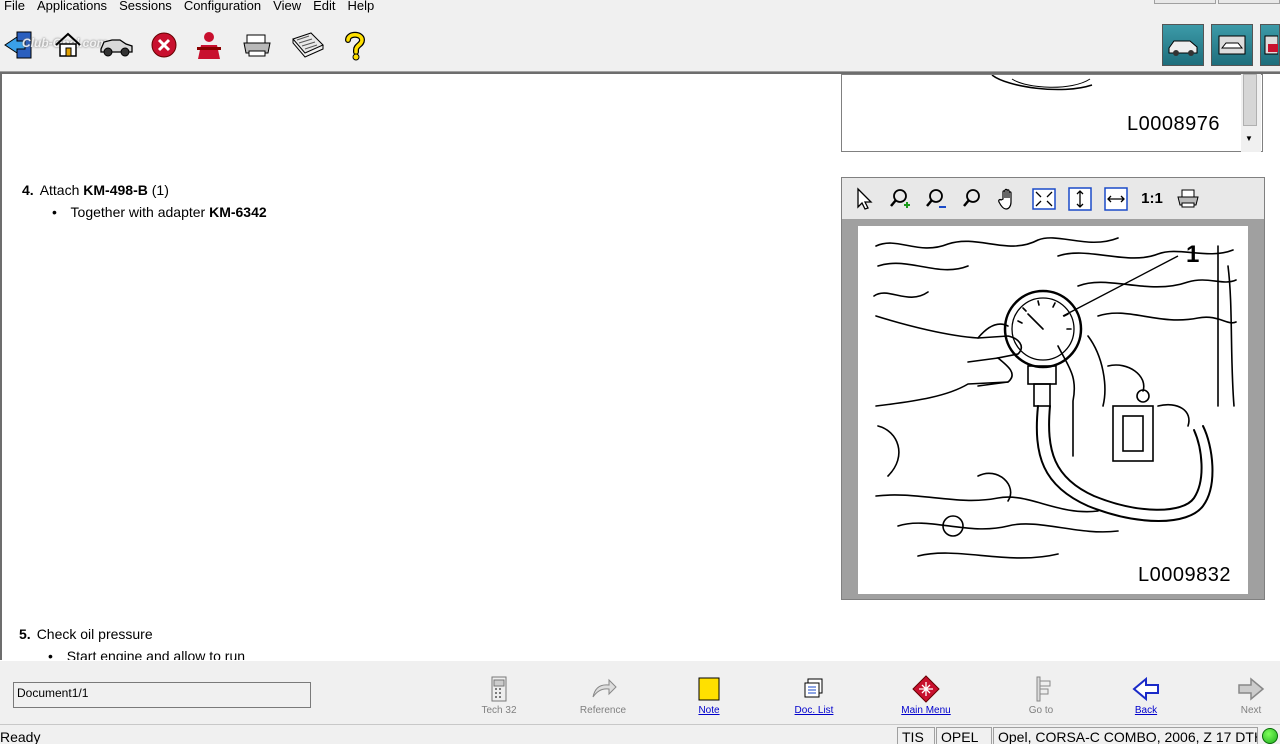 The image size is (1280, 744). I want to click on news-button, so click(307, 45).